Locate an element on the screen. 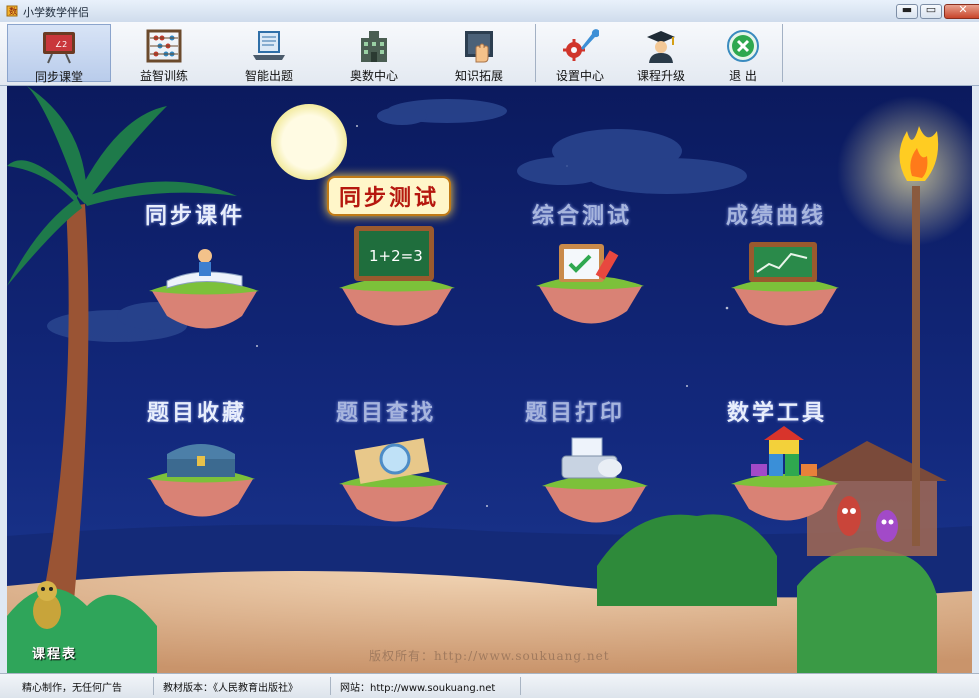  chalkboard-text: 1+2=3 is located at coordinates (396, 256).